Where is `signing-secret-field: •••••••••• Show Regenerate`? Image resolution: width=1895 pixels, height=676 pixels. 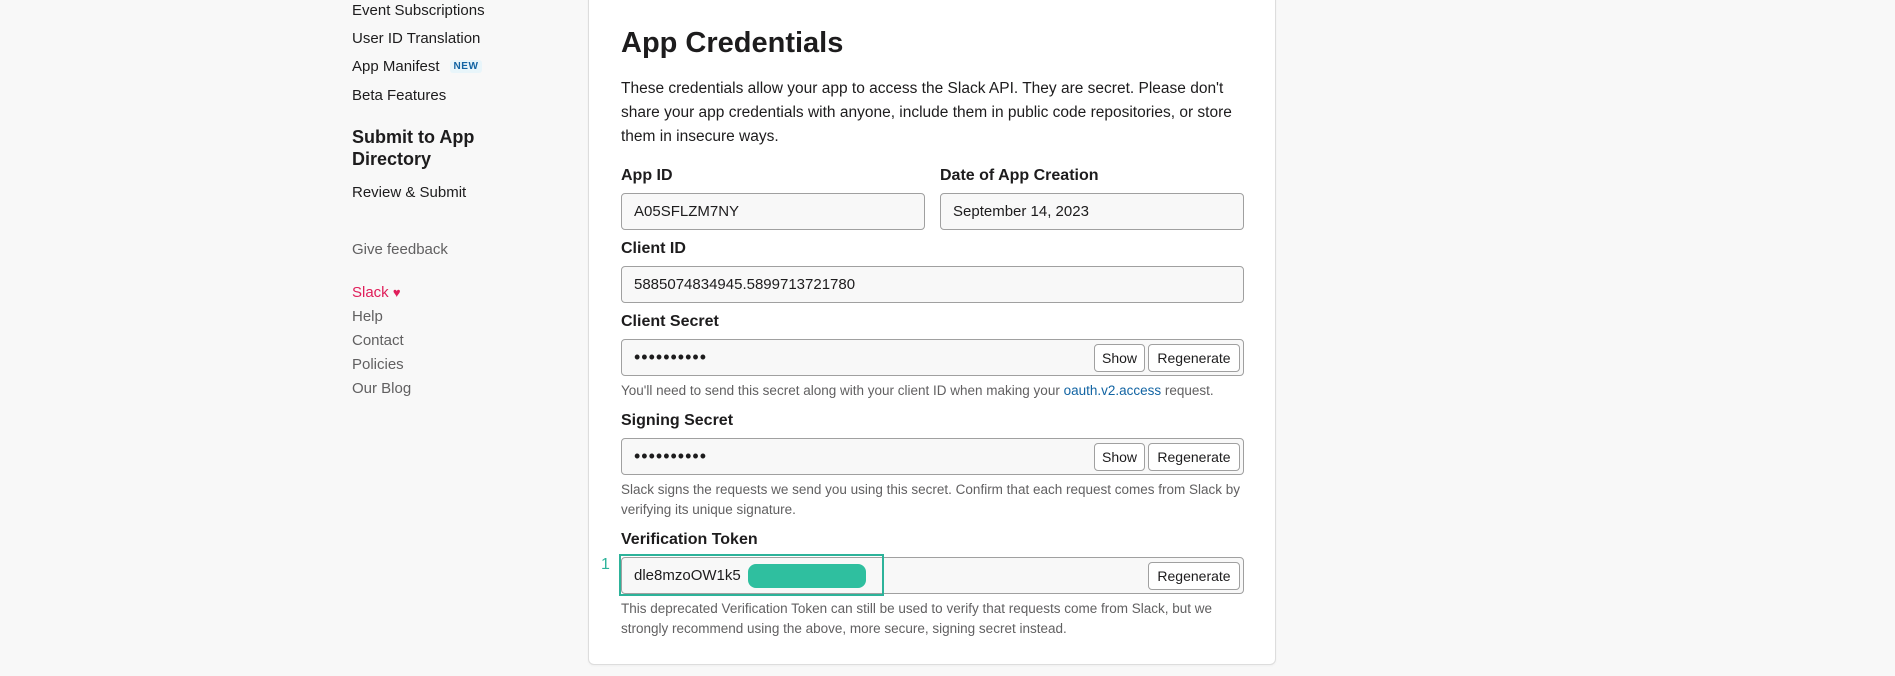 signing-secret-field: •••••••••• Show Regenerate is located at coordinates (932, 456).